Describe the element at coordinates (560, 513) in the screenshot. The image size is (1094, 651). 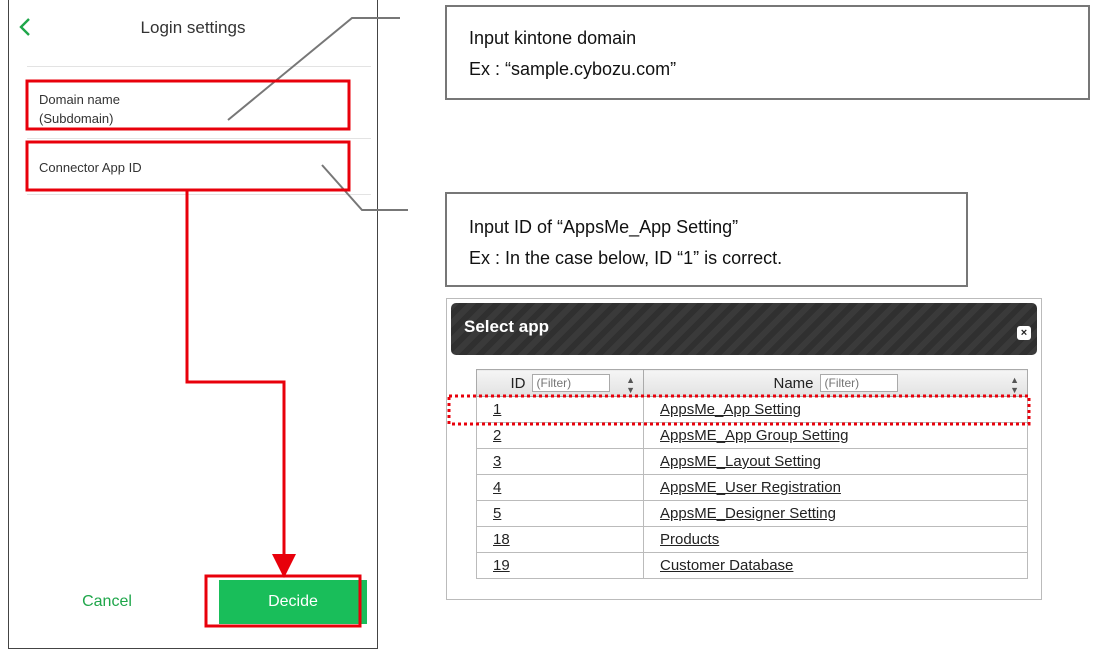
I see `app-id-cell: 5` at that location.